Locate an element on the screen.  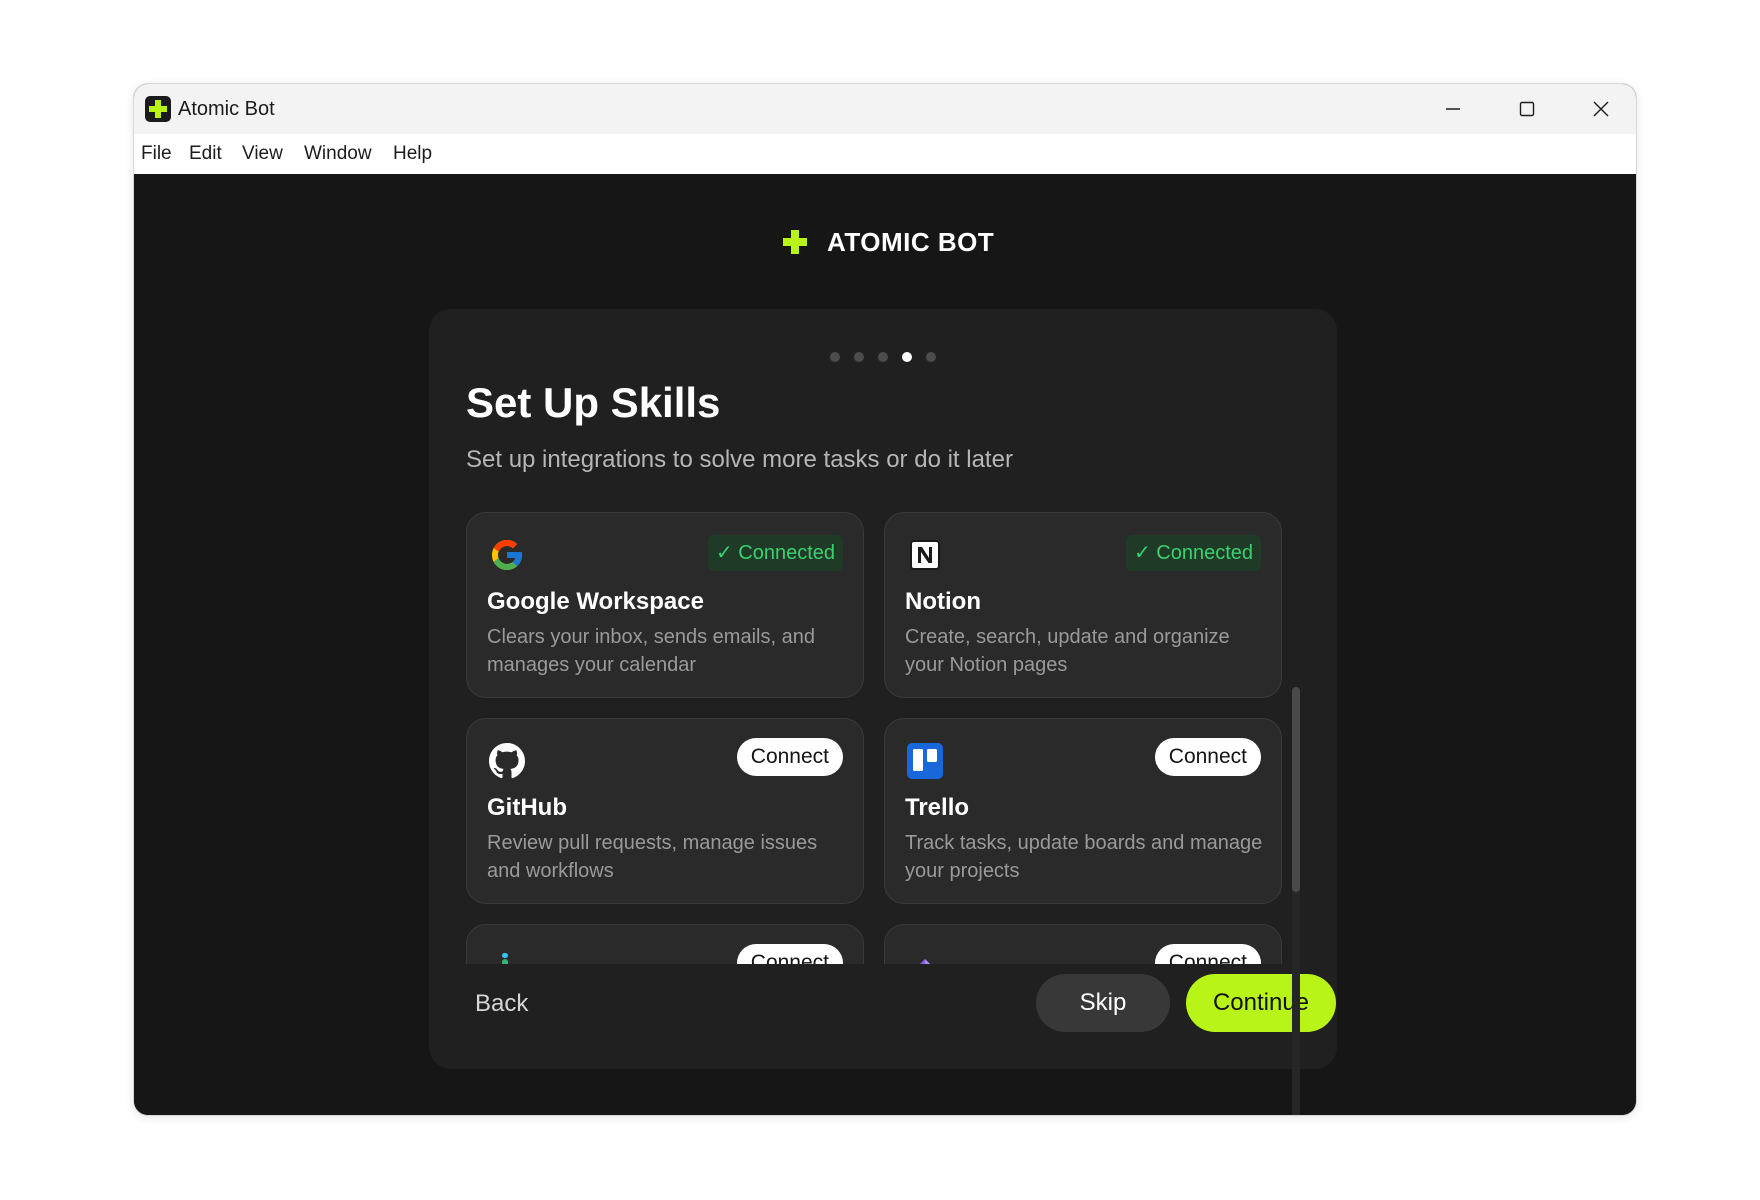
menu-window: Window is located at coordinates (338, 154).